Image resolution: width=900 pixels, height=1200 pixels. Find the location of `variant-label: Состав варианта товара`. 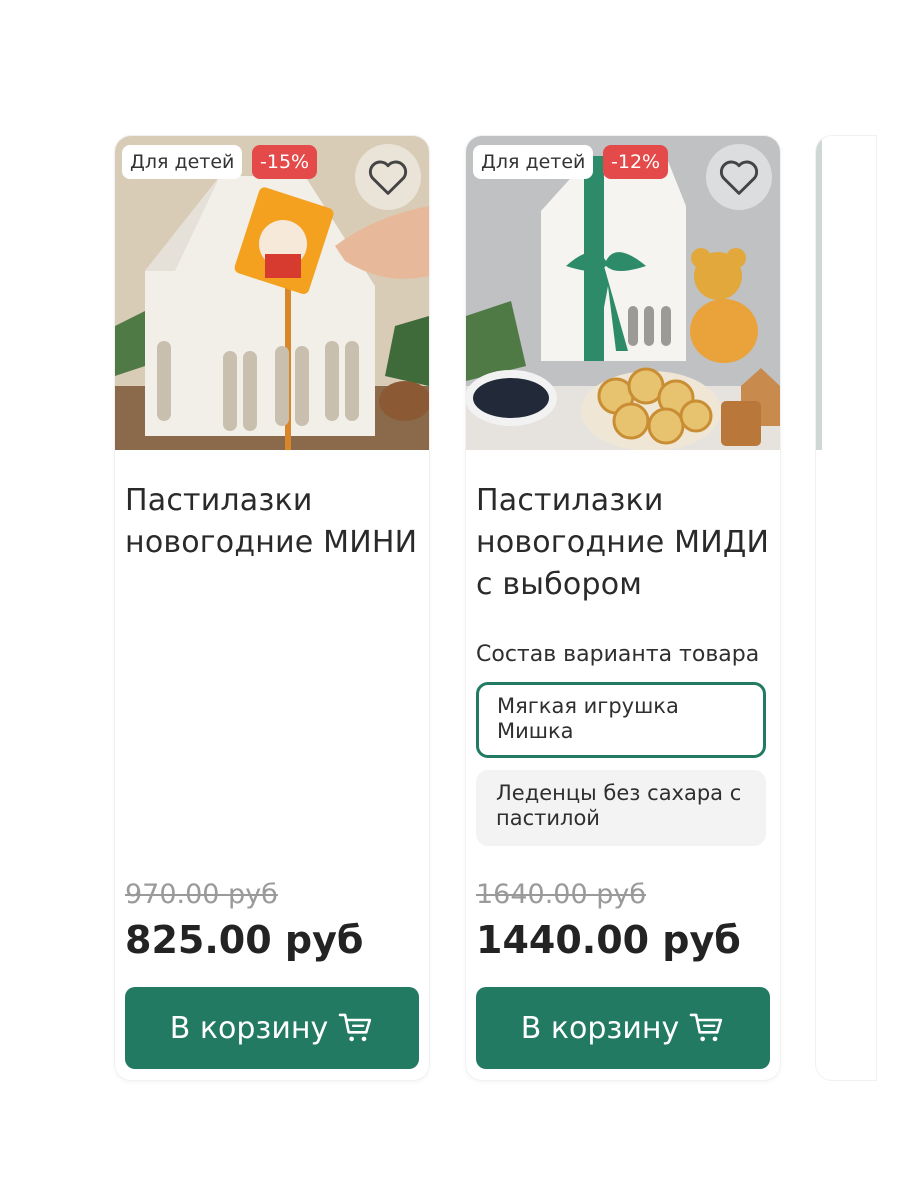

variant-label: Состав варианта товара is located at coordinates (618, 654).